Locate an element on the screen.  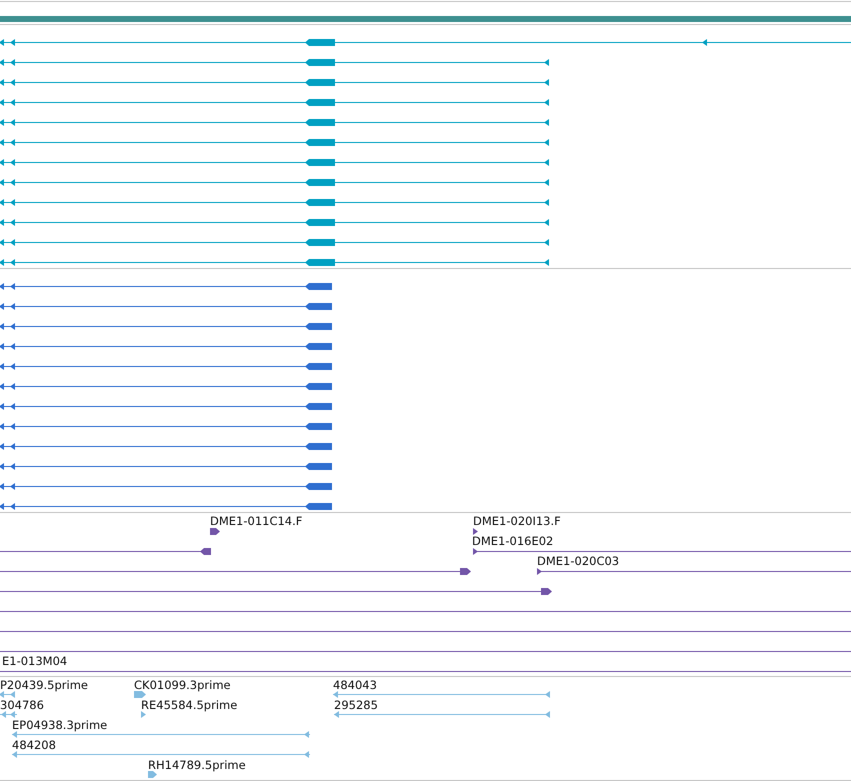
feature-label: 484208 is located at coordinates (34, 745).